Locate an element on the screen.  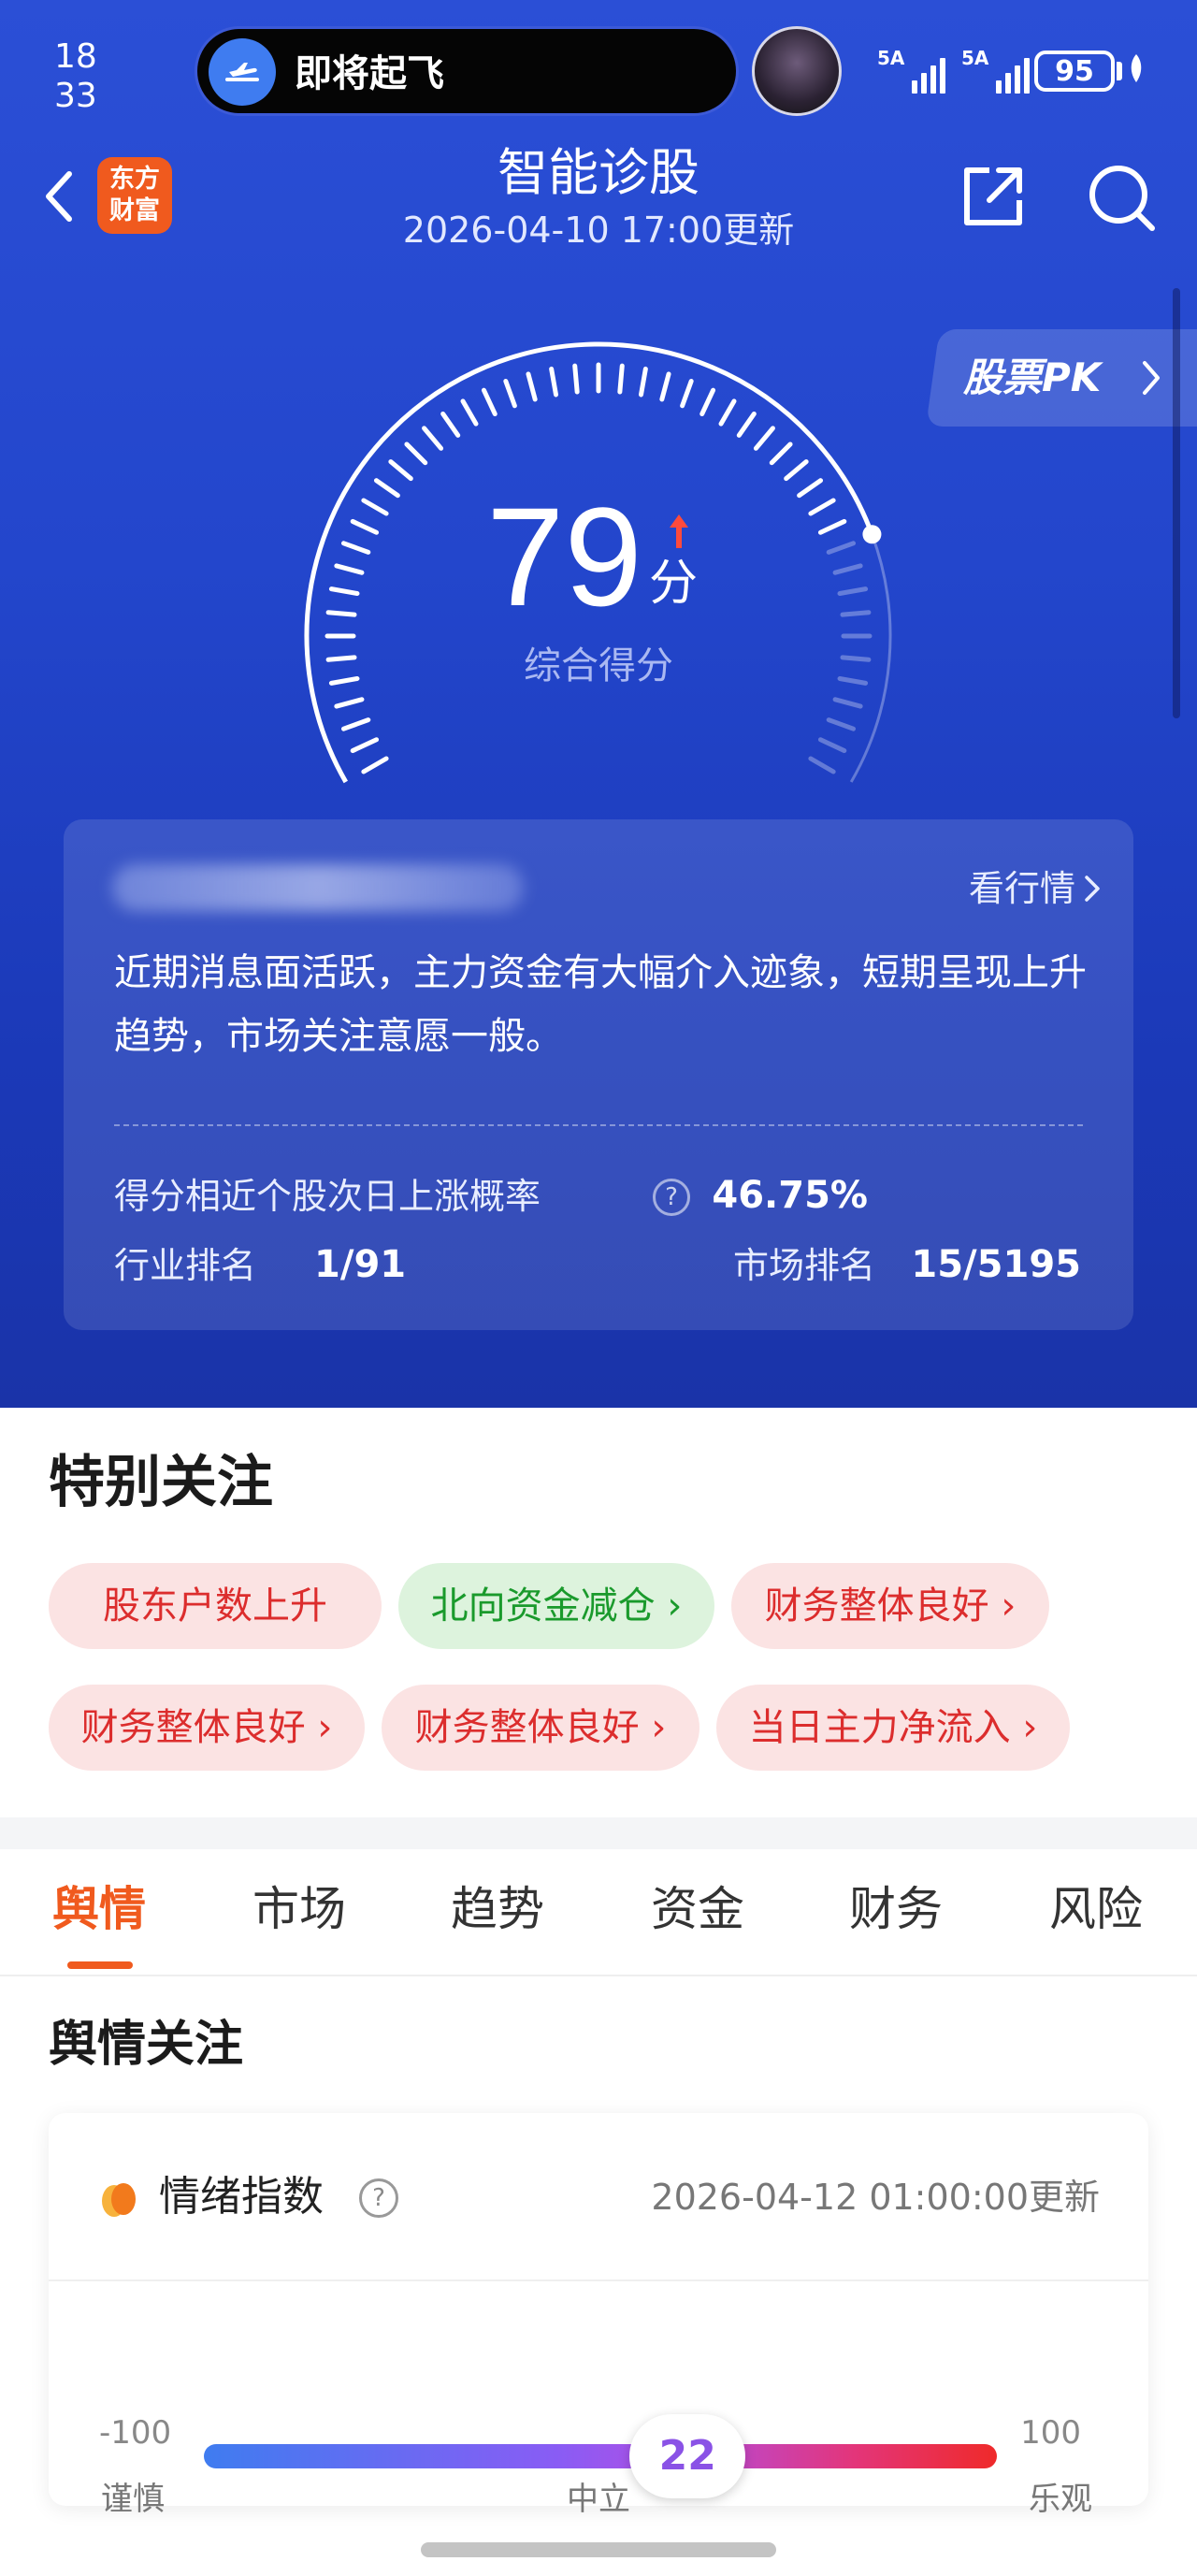
market-rank-value: 15/5195 is located at coordinates (996, 1264).